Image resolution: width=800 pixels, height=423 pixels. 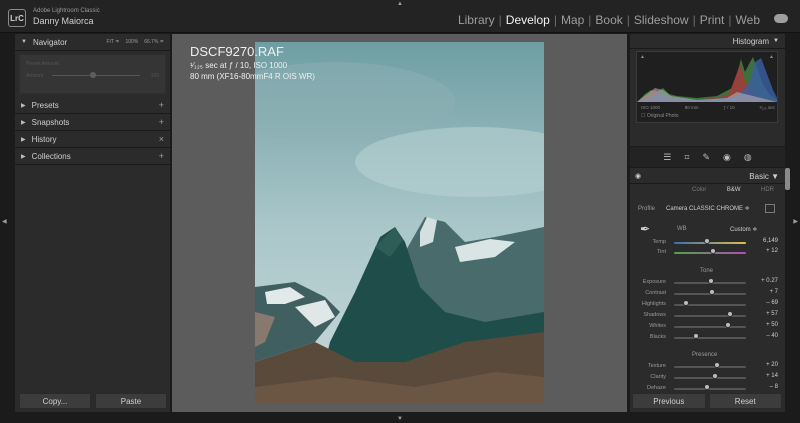 What do you see at coordinates (131, 401) in the screenshot?
I see `paste-button: Paste` at bounding box center [131, 401].